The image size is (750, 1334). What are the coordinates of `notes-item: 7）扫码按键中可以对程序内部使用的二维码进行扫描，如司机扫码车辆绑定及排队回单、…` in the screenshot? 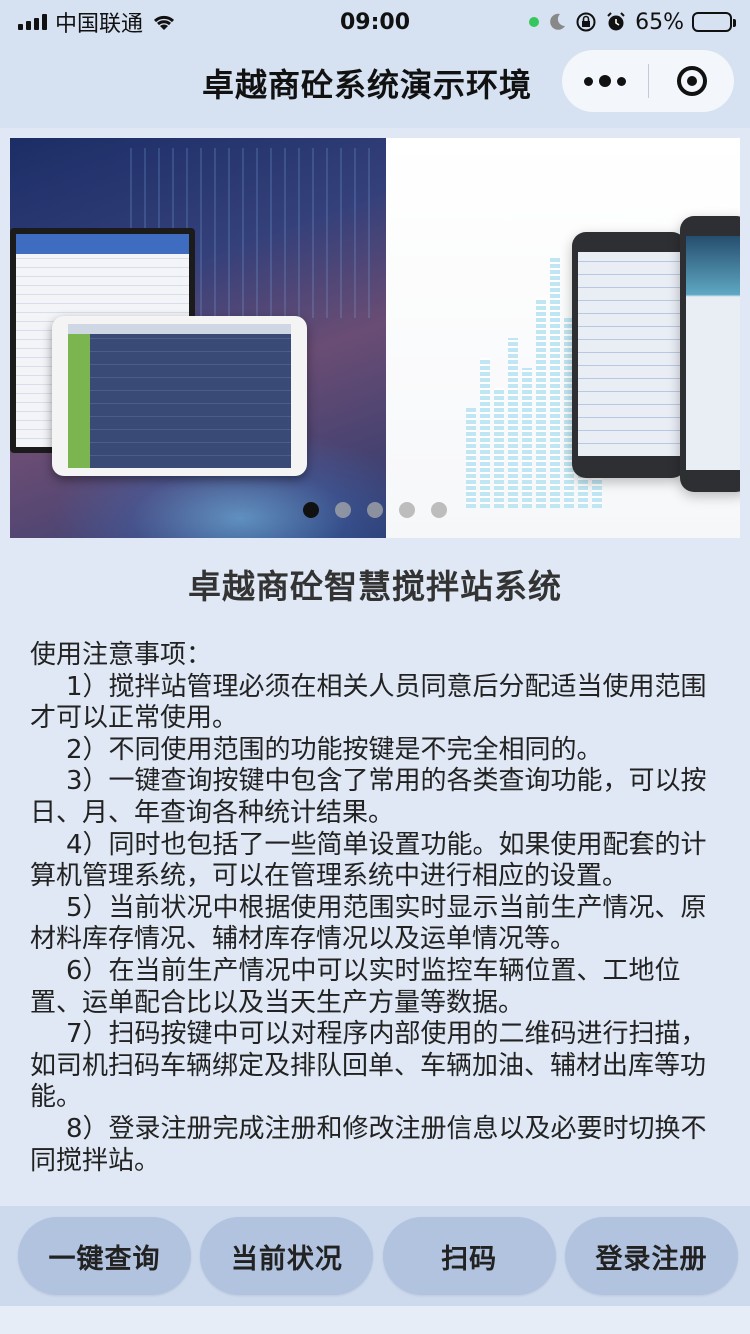 It's located at (368, 1066).